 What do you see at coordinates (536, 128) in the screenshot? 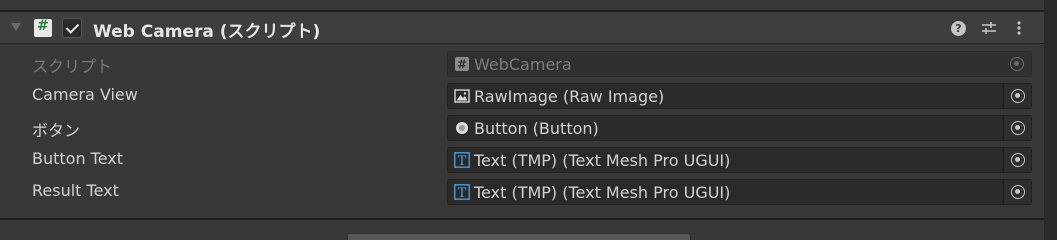
I see `field-value: Button (Button)` at bounding box center [536, 128].